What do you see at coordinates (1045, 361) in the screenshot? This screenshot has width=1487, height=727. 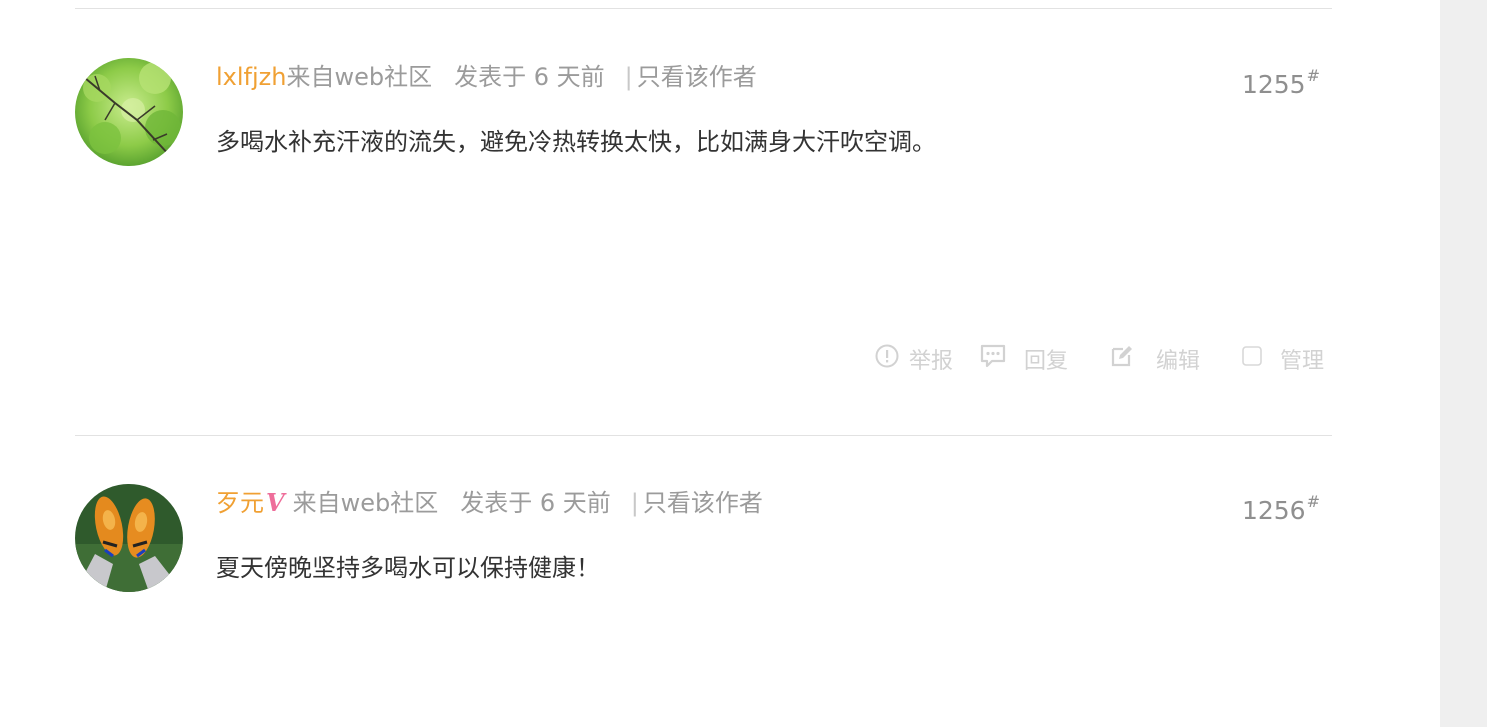 I see `reply-label: 回复` at bounding box center [1045, 361].